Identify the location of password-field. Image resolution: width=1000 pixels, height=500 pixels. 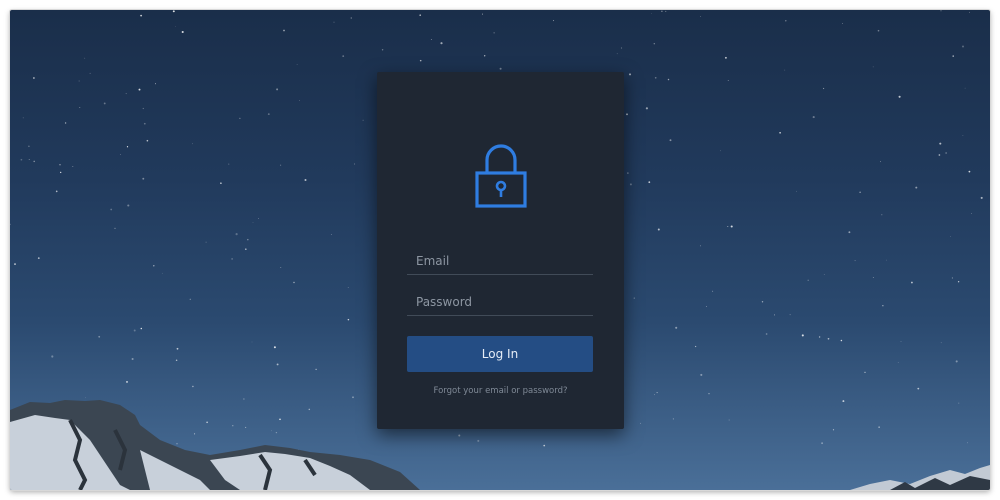
(500, 299).